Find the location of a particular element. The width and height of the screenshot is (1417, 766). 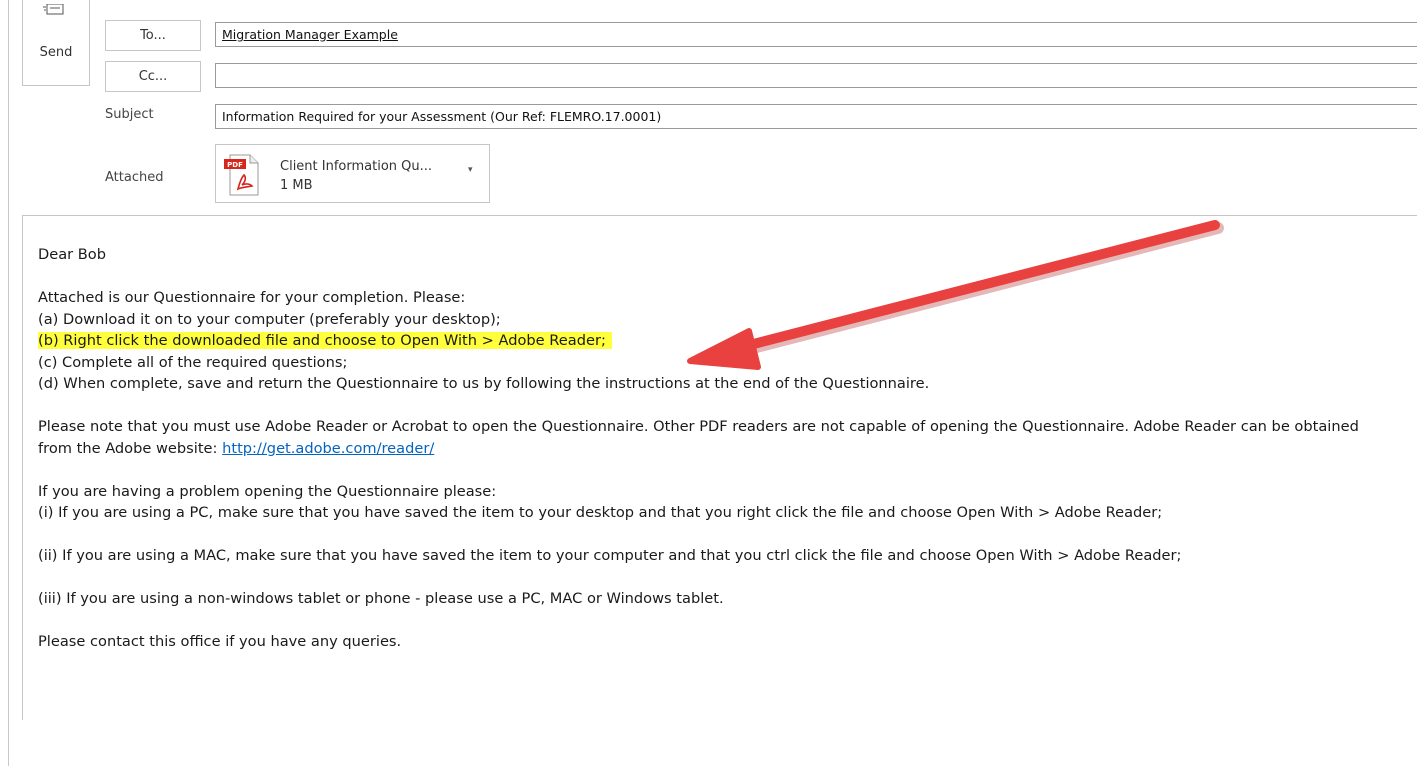

attachment-card: PDF Client Information Qu... 1 MB ▾ is located at coordinates (352, 173).